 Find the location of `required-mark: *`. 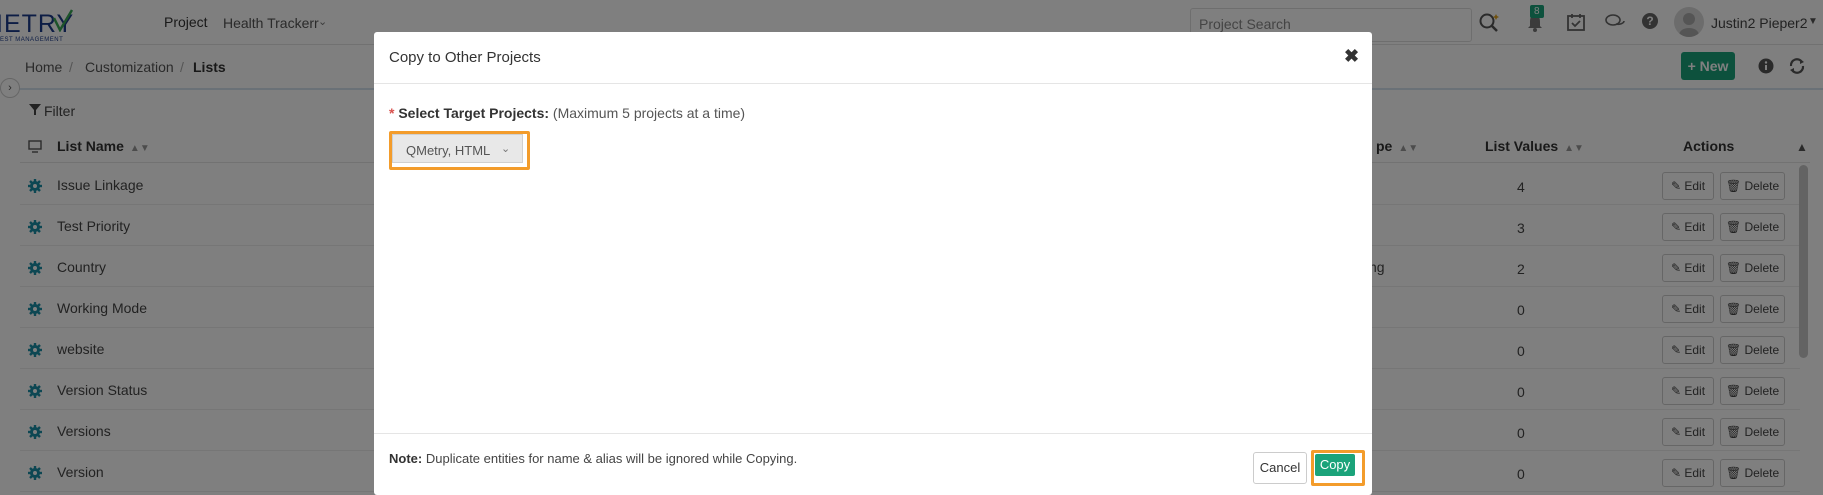

required-mark: * is located at coordinates (392, 113).